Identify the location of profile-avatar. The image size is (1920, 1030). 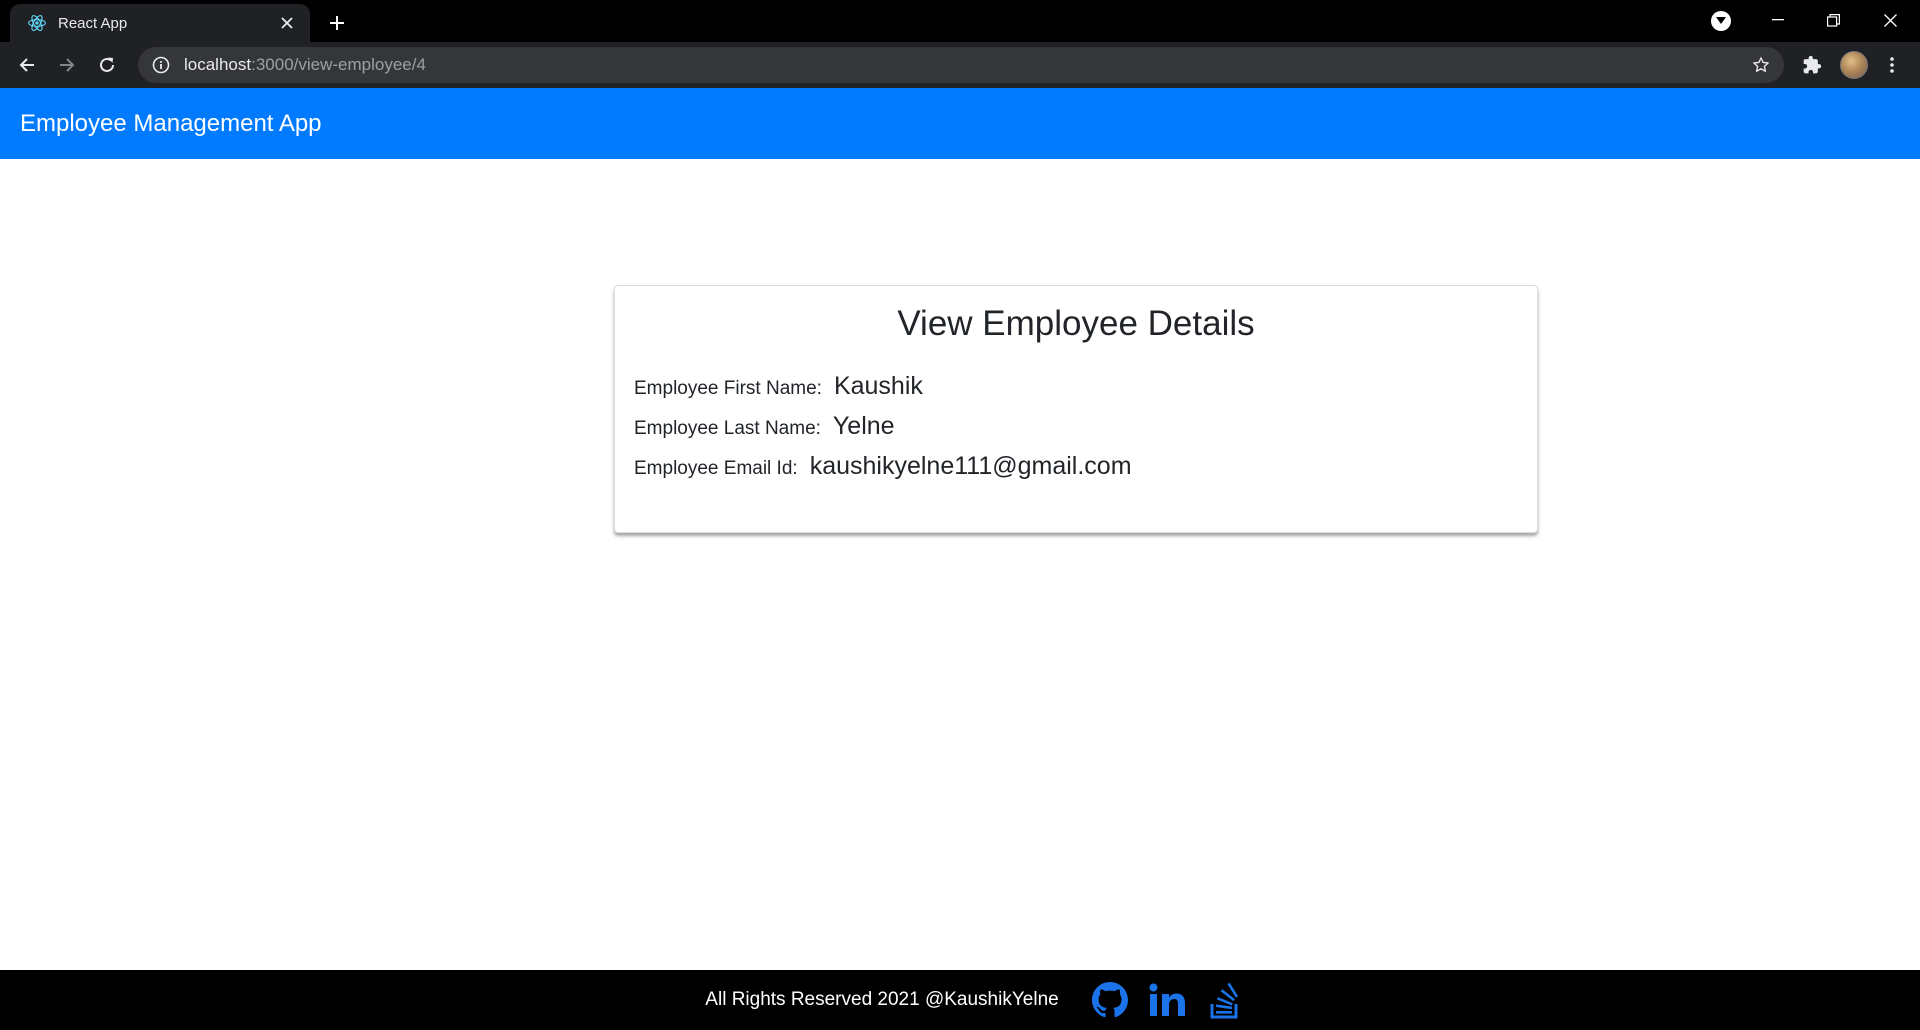
(1854, 65).